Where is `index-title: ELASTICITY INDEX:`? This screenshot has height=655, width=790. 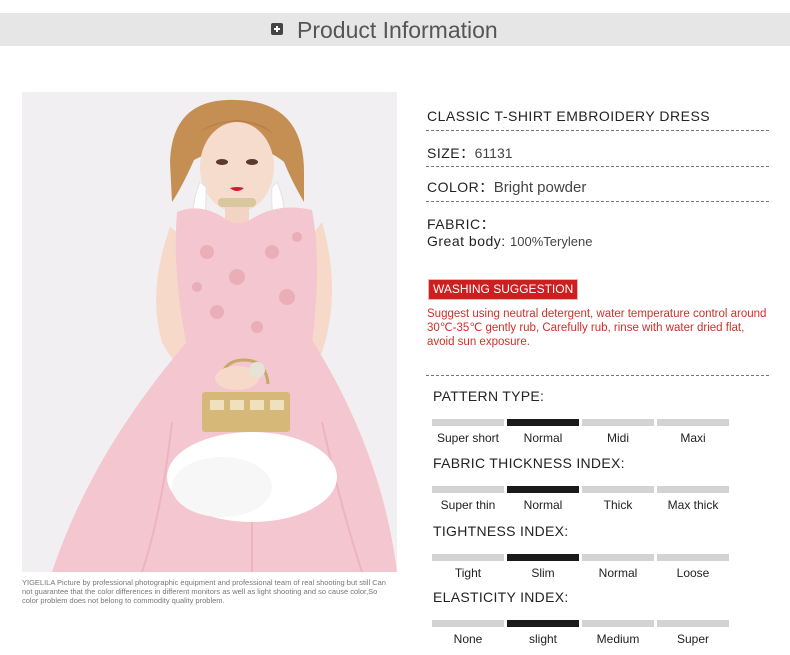
index-title: ELASTICITY INDEX: is located at coordinates (501, 597).